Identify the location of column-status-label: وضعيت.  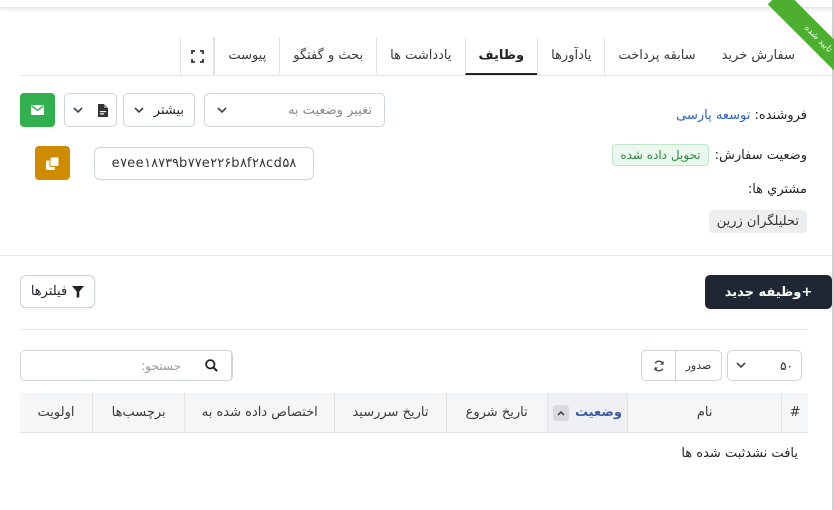
(598, 412).